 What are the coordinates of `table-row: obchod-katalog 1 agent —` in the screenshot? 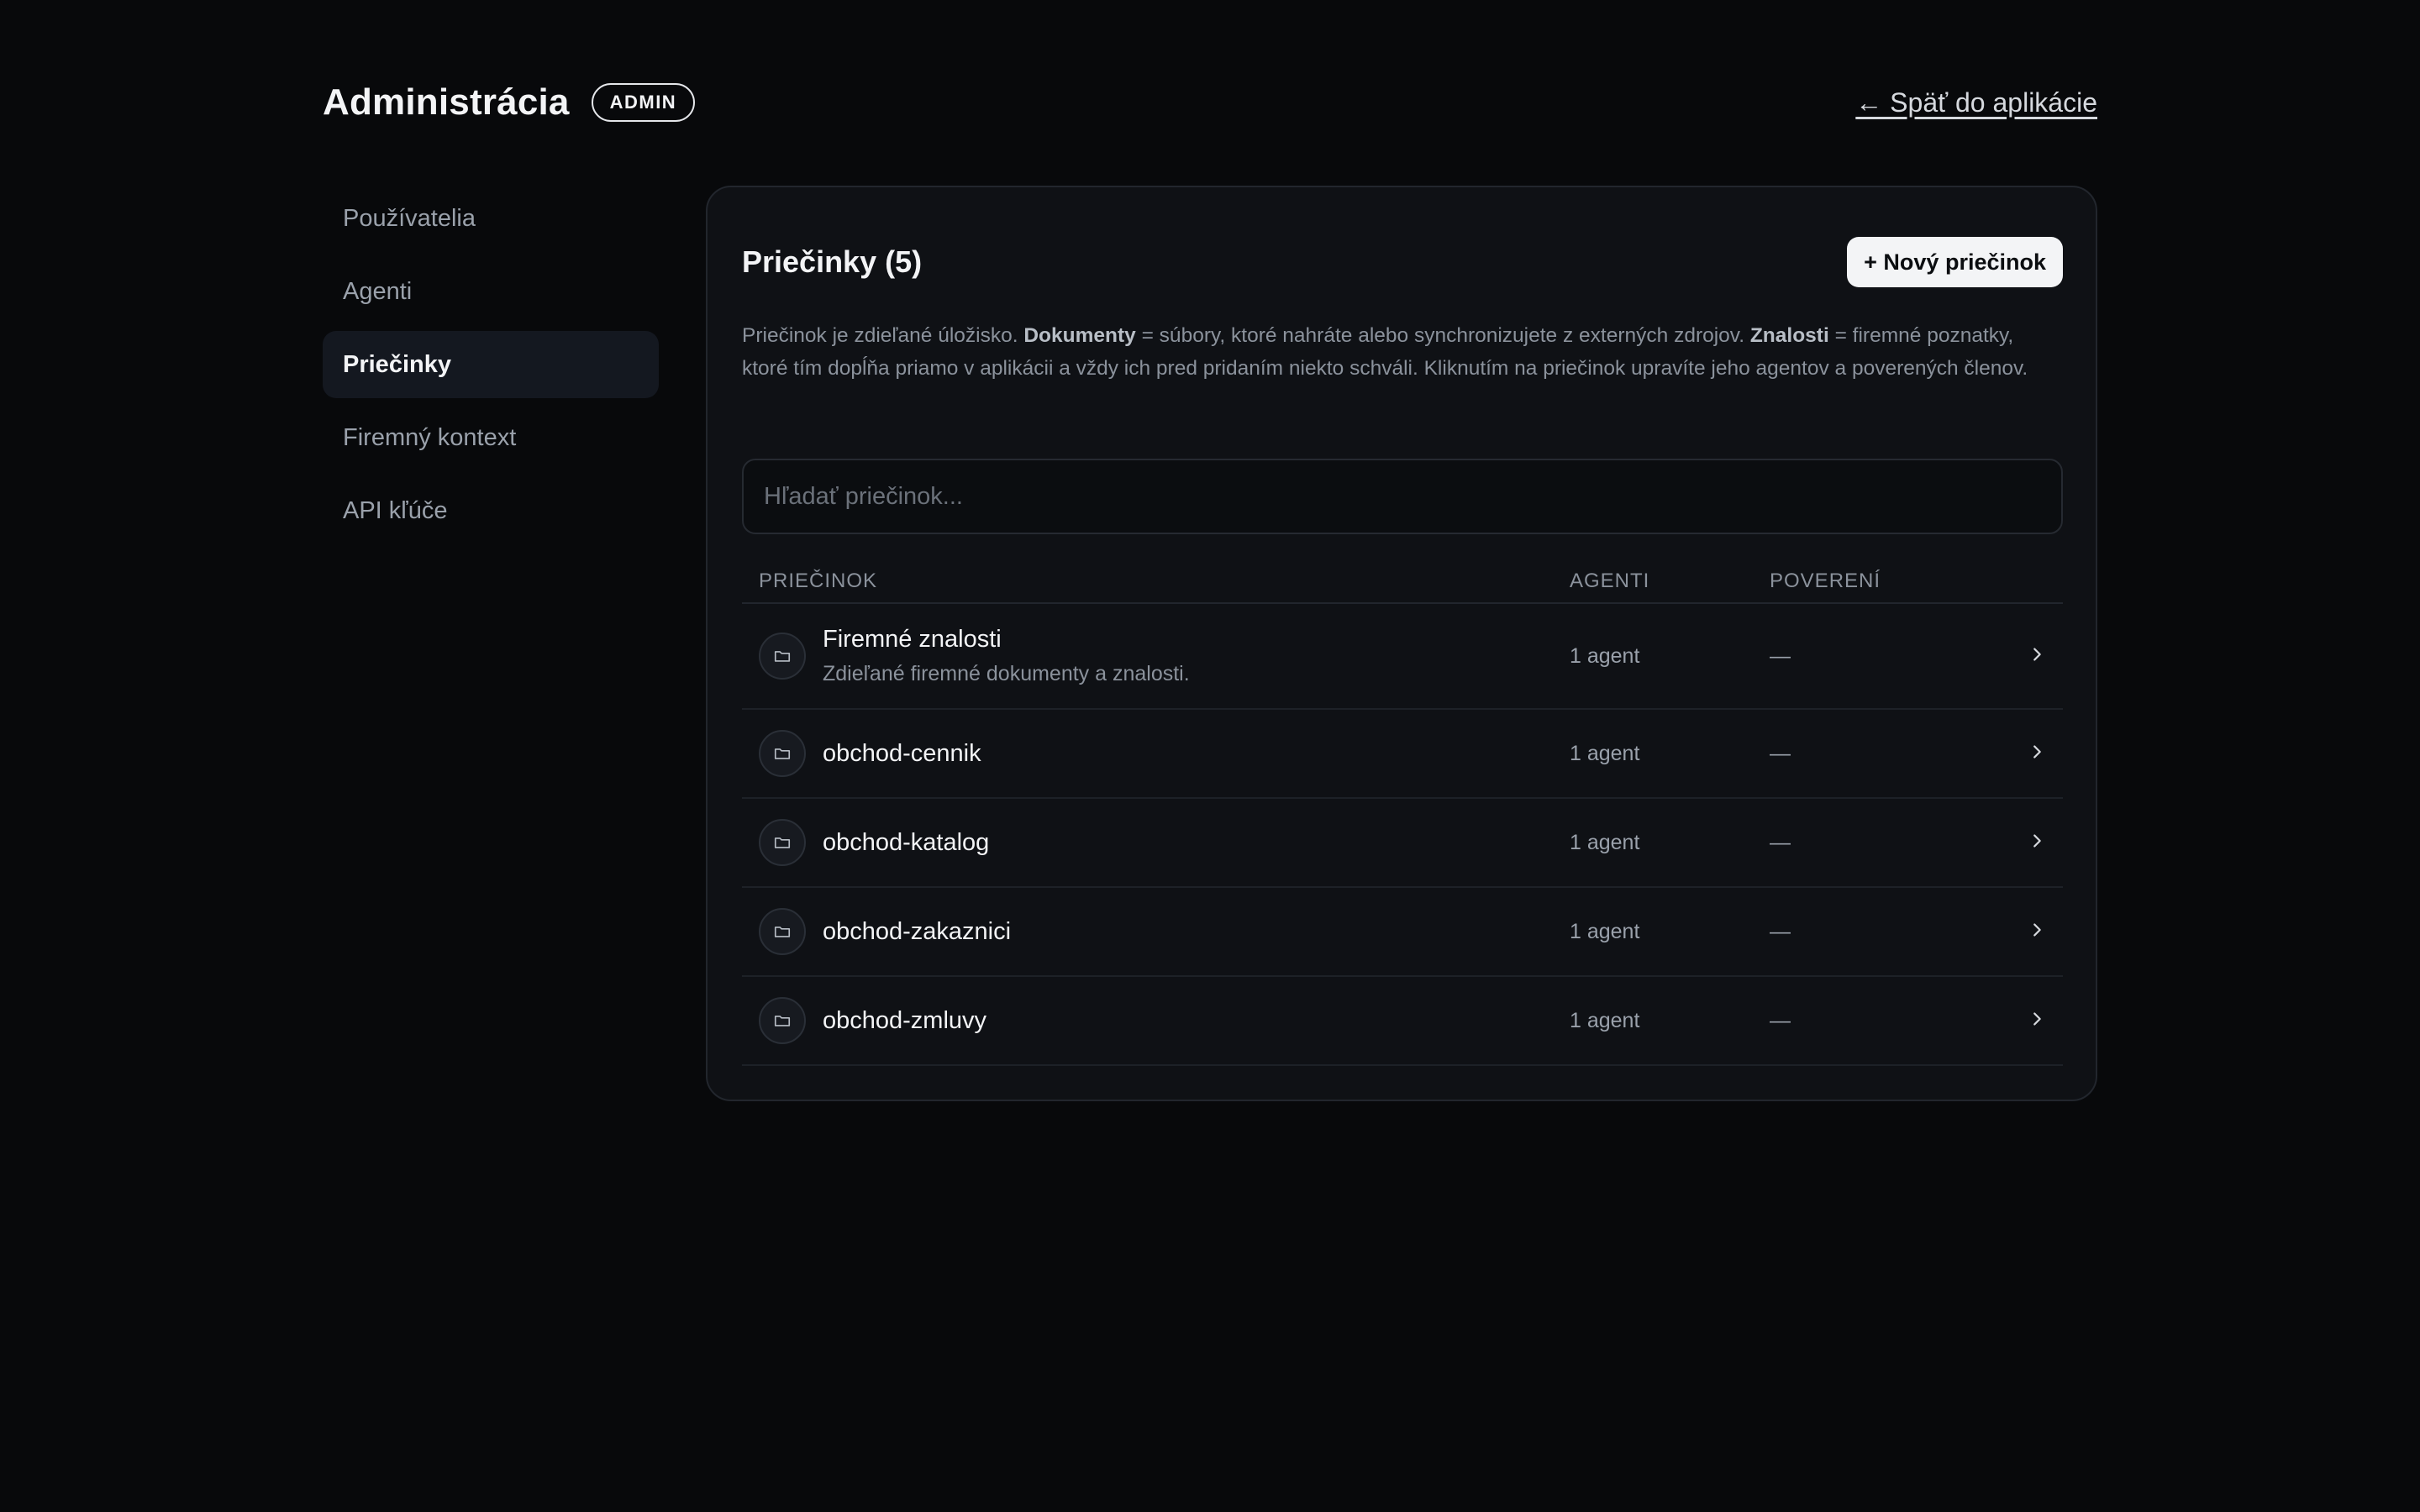 It's located at (1403, 843).